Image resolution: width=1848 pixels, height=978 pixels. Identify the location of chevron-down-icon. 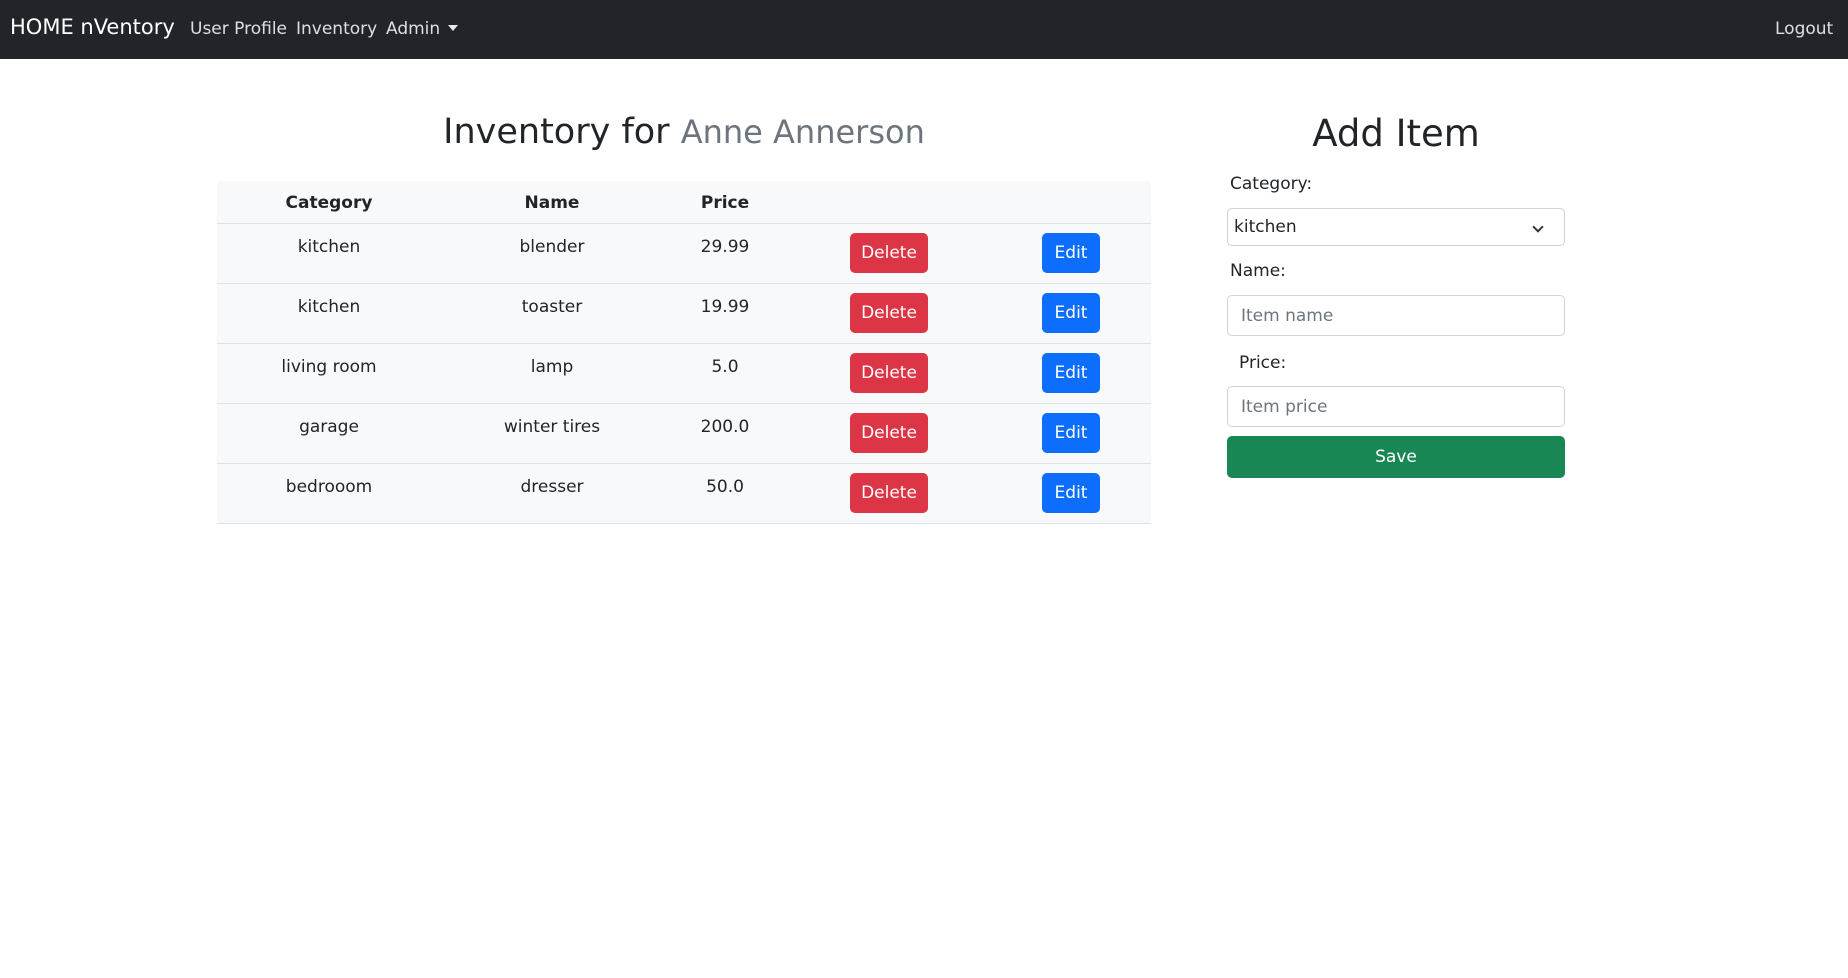
(1538, 227).